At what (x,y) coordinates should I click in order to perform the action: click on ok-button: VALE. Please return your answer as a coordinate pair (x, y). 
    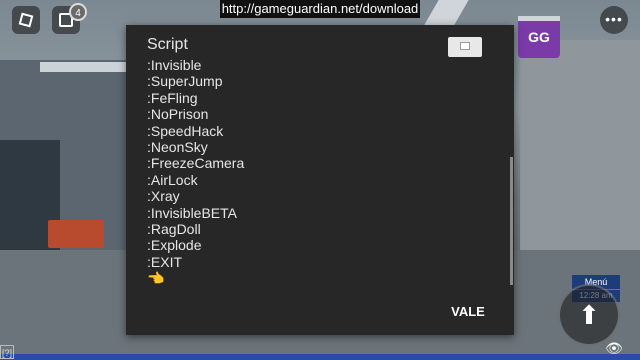
    Looking at the image, I should click on (468, 312).